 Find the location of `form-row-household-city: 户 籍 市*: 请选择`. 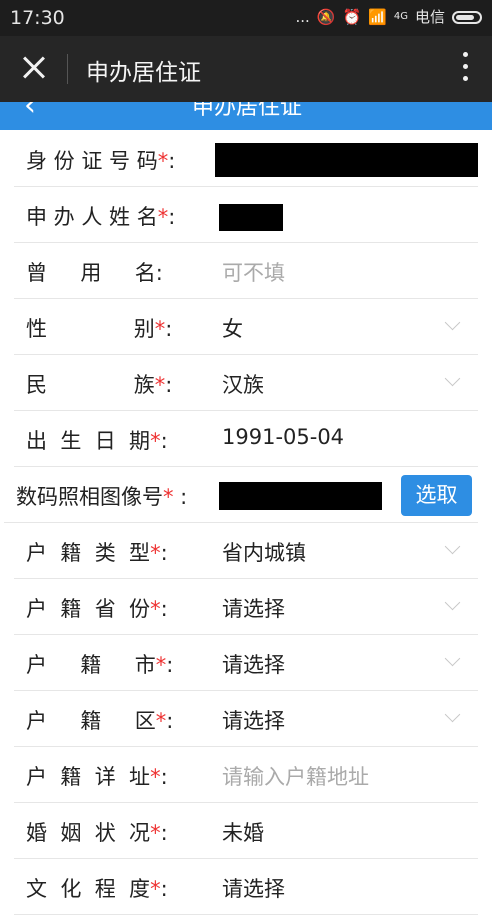

form-row-household-city: 户 籍 市*: 请选择 is located at coordinates (246, 663).